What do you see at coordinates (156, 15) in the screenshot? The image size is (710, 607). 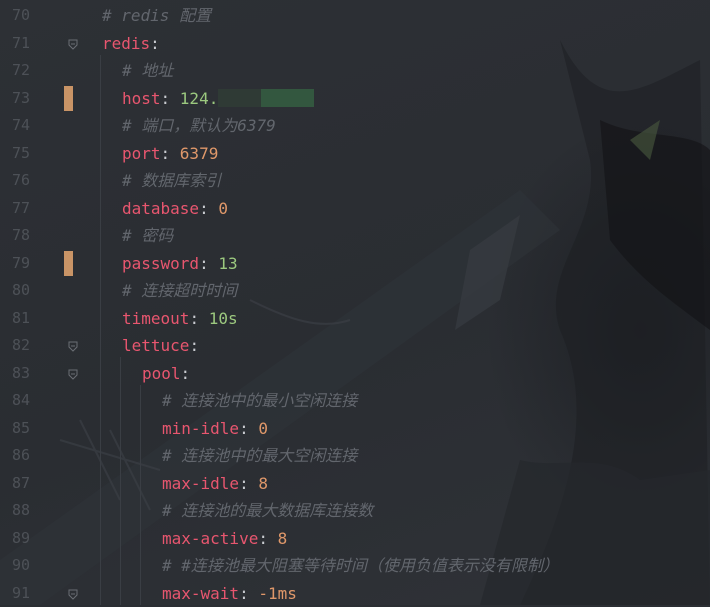 I see `yaml-comment: # redis 配置` at bounding box center [156, 15].